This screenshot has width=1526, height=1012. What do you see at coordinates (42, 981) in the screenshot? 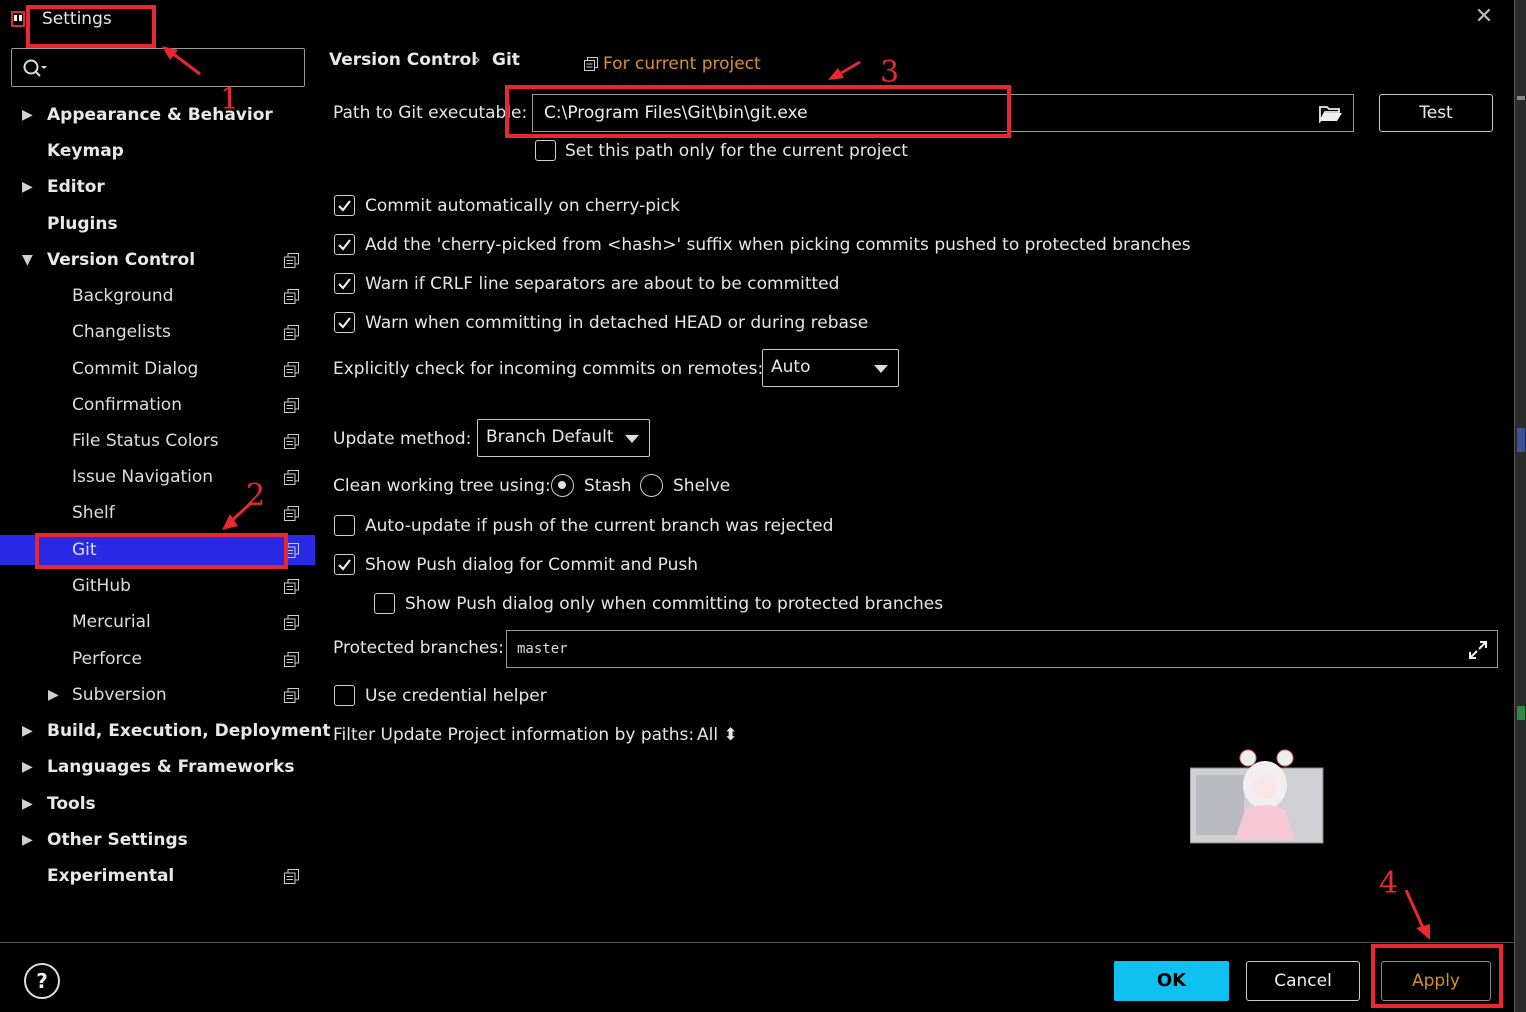
I see `help-button: ?` at bounding box center [42, 981].